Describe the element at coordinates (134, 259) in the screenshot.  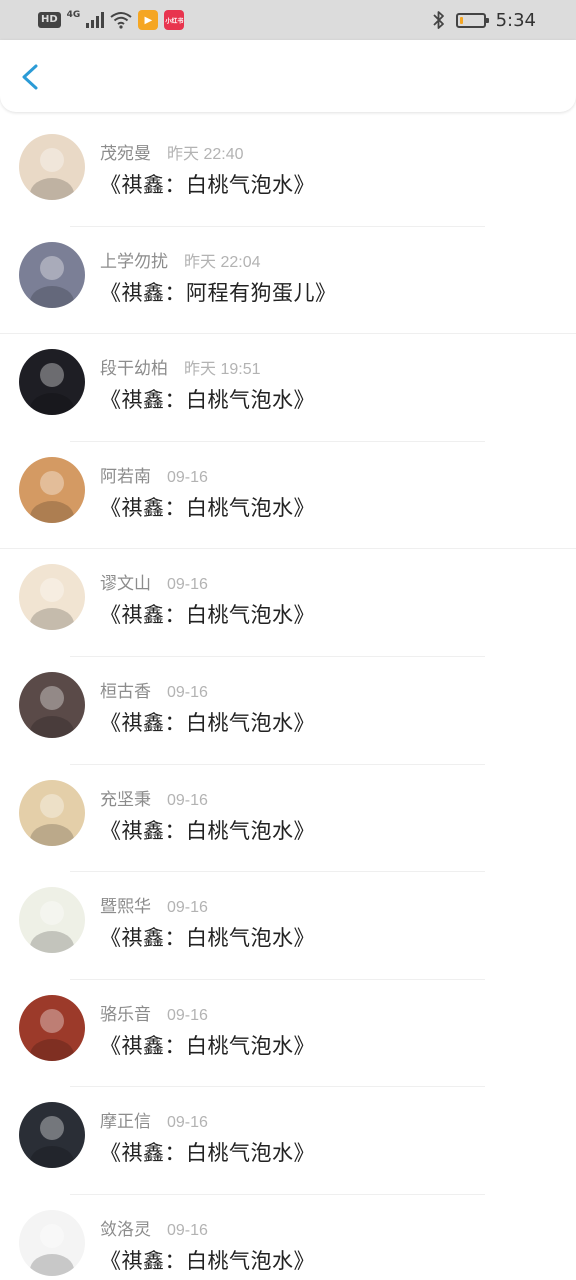
I see `username: 上学勿扰` at that location.